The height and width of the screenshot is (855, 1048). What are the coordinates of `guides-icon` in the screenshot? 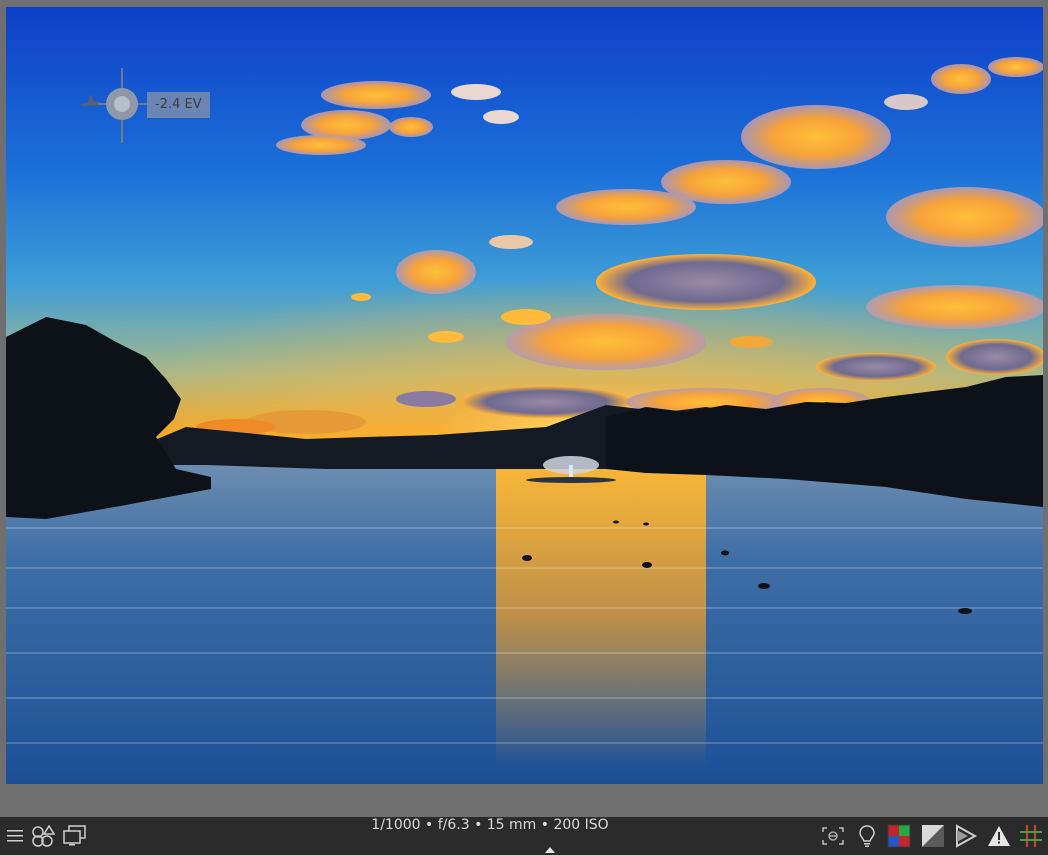 It's located at (1031, 836).